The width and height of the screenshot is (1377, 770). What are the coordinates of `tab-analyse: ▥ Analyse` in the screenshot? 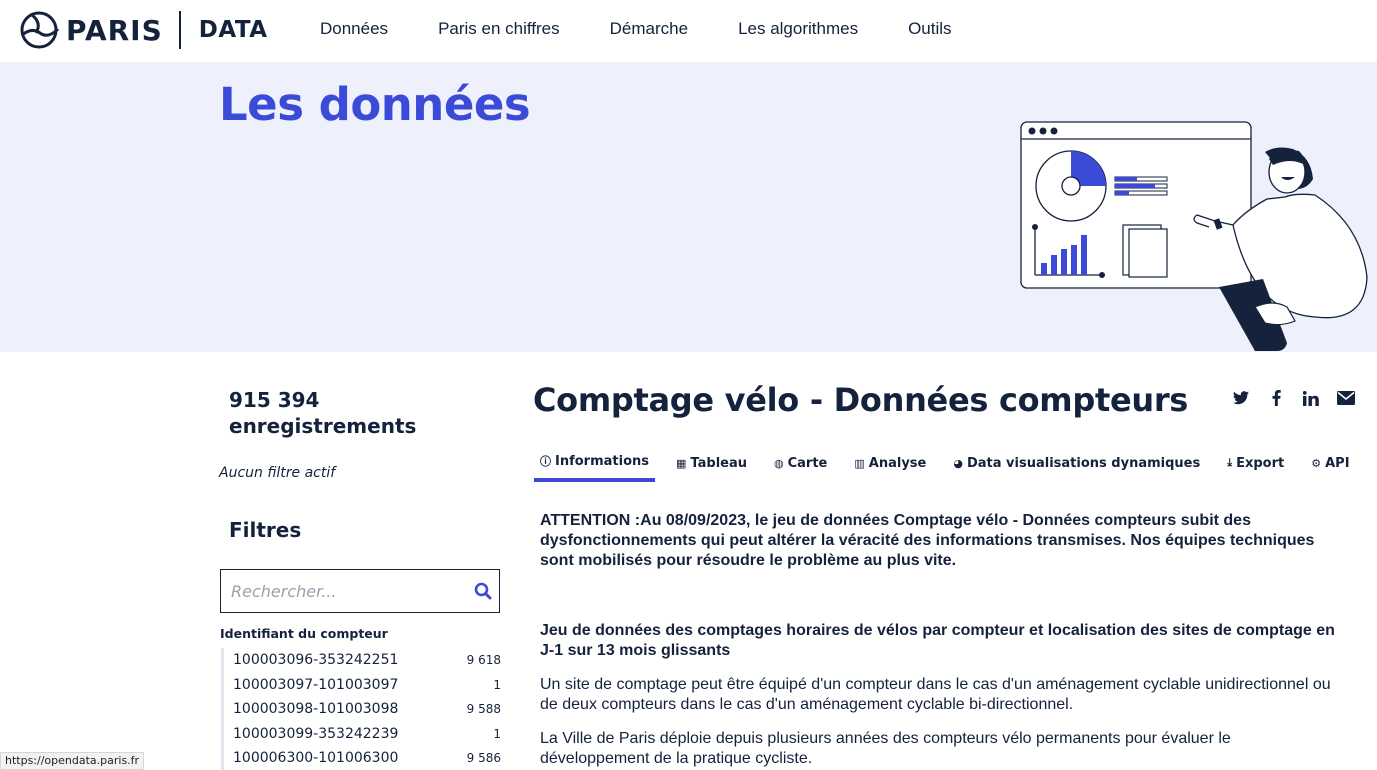 It's located at (890, 463).